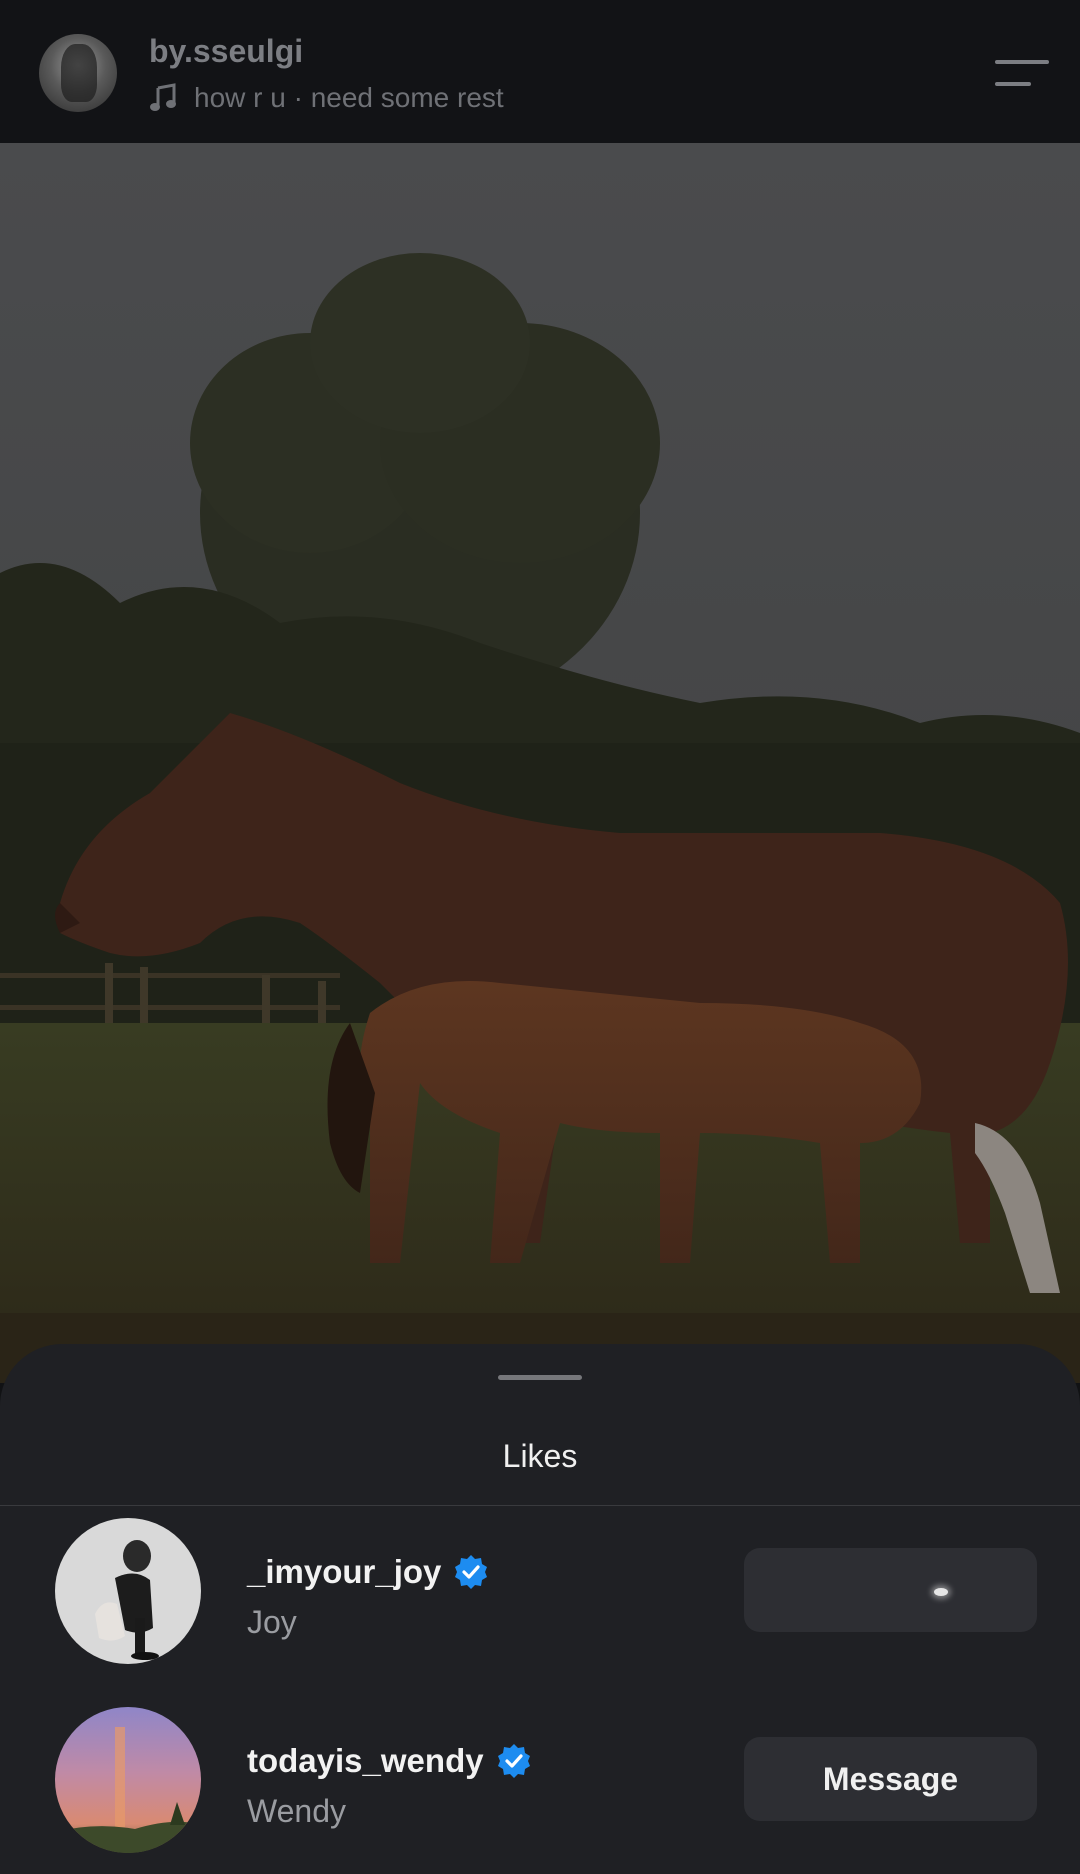 This screenshot has width=1080, height=1874. I want to click on user-handle: todayis_wendy, so click(365, 1761).